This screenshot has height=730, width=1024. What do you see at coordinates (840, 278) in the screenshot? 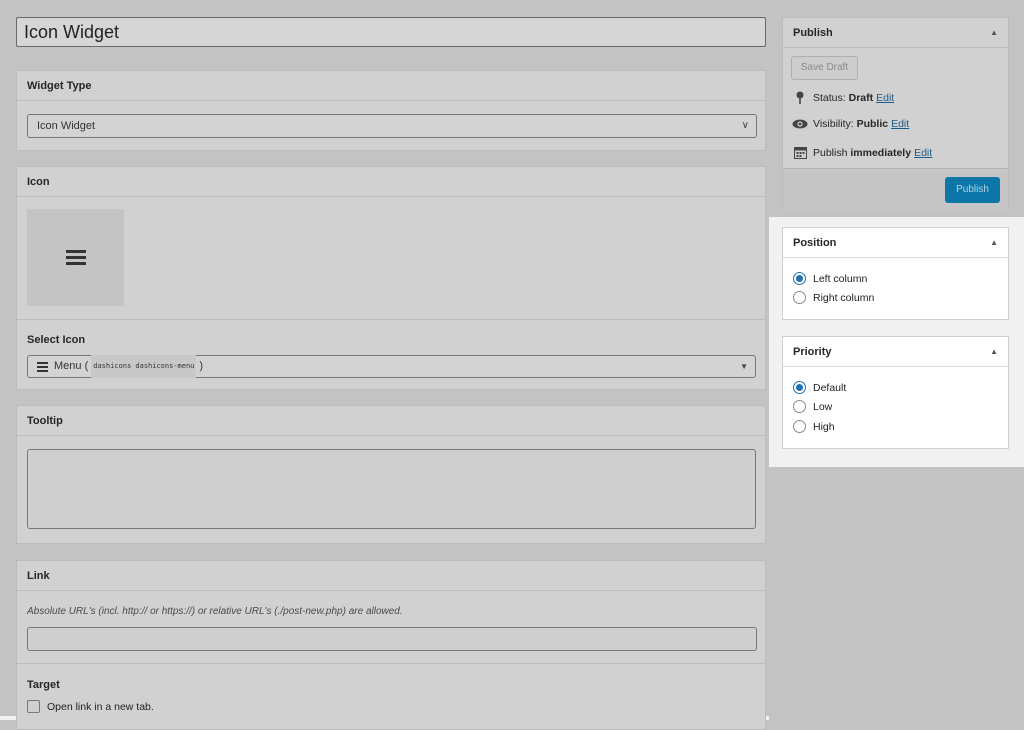
I see `position-option-label: Left column` at bounding box center [840, 278].